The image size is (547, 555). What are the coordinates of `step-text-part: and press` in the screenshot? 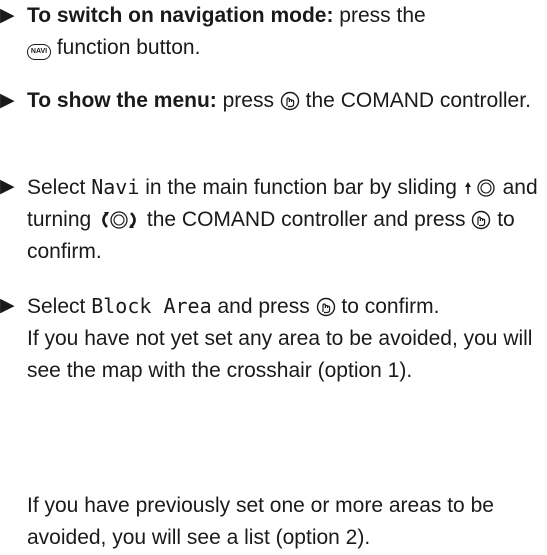 It's located at (263, 306).